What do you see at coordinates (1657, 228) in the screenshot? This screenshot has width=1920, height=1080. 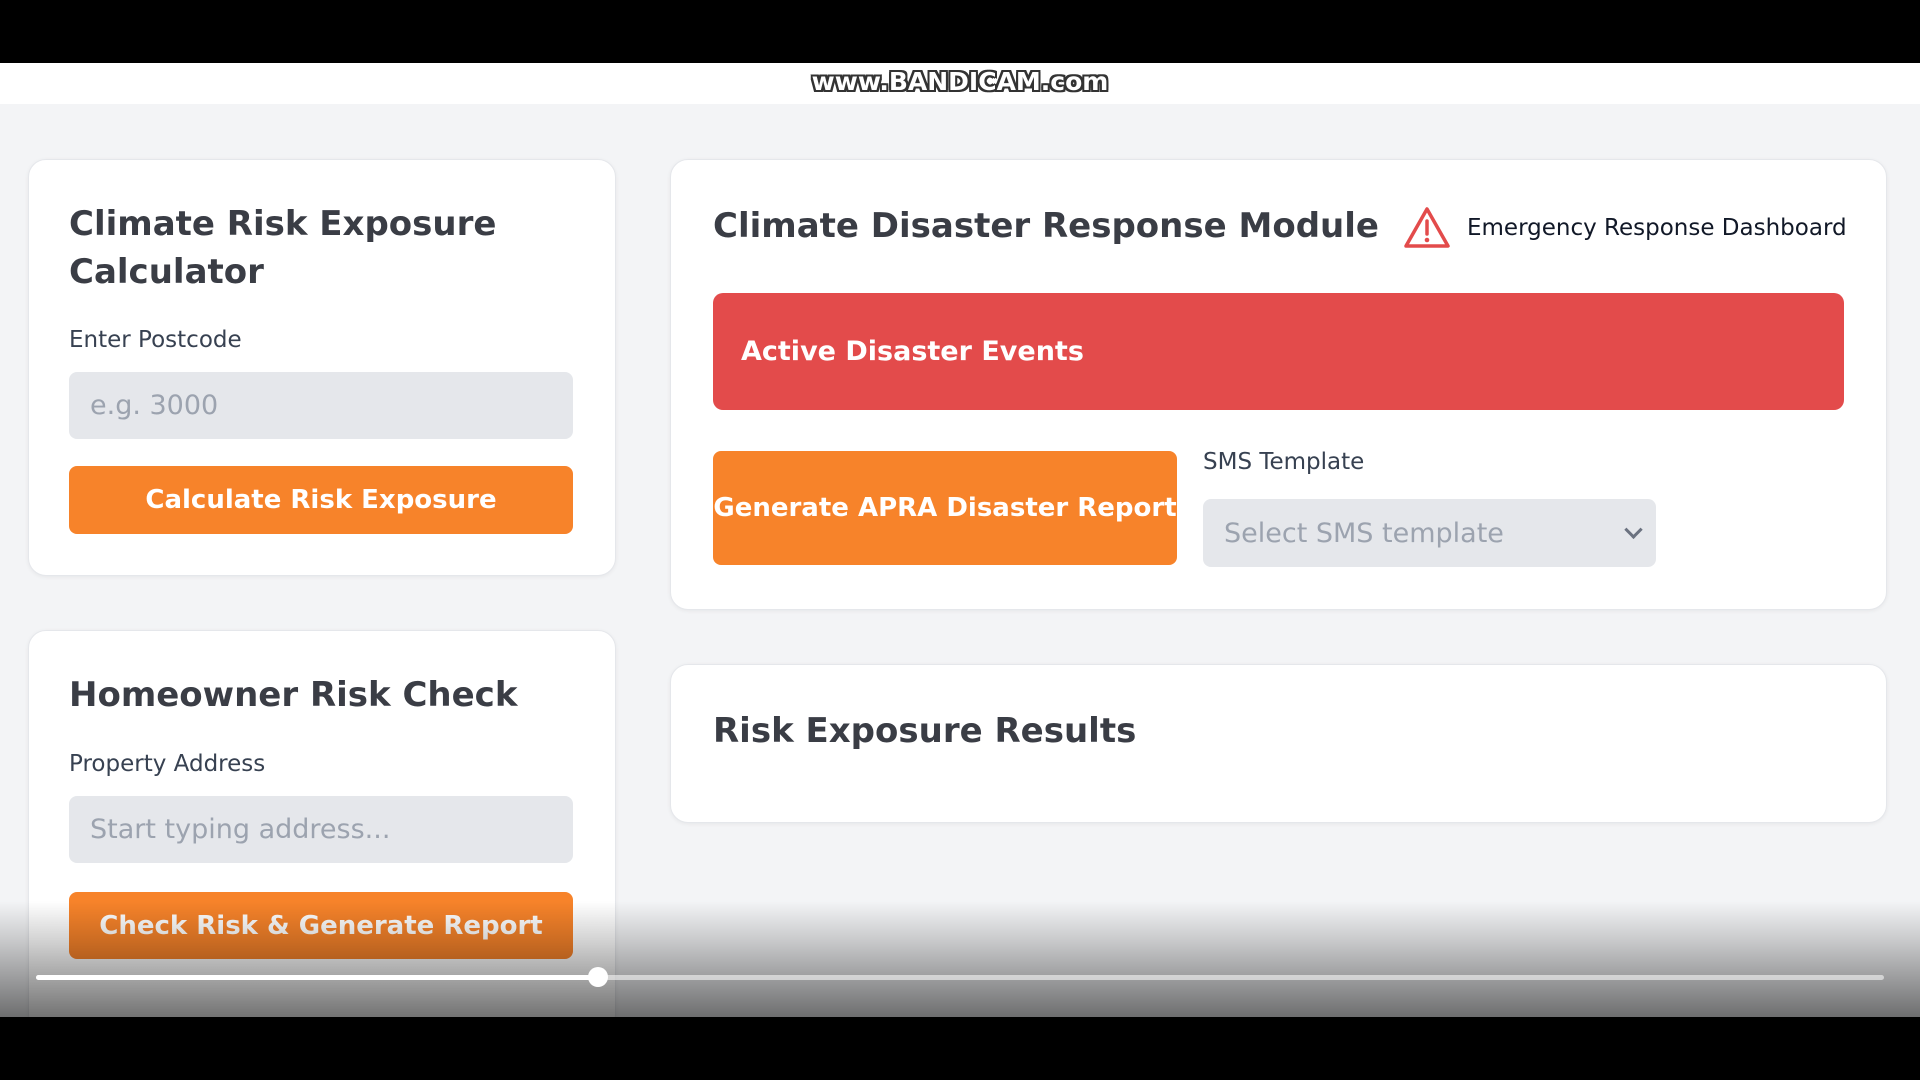 I see `emergency-dashboard-label: Emergency Response Dashboard` at bounding box center [1657, 228].